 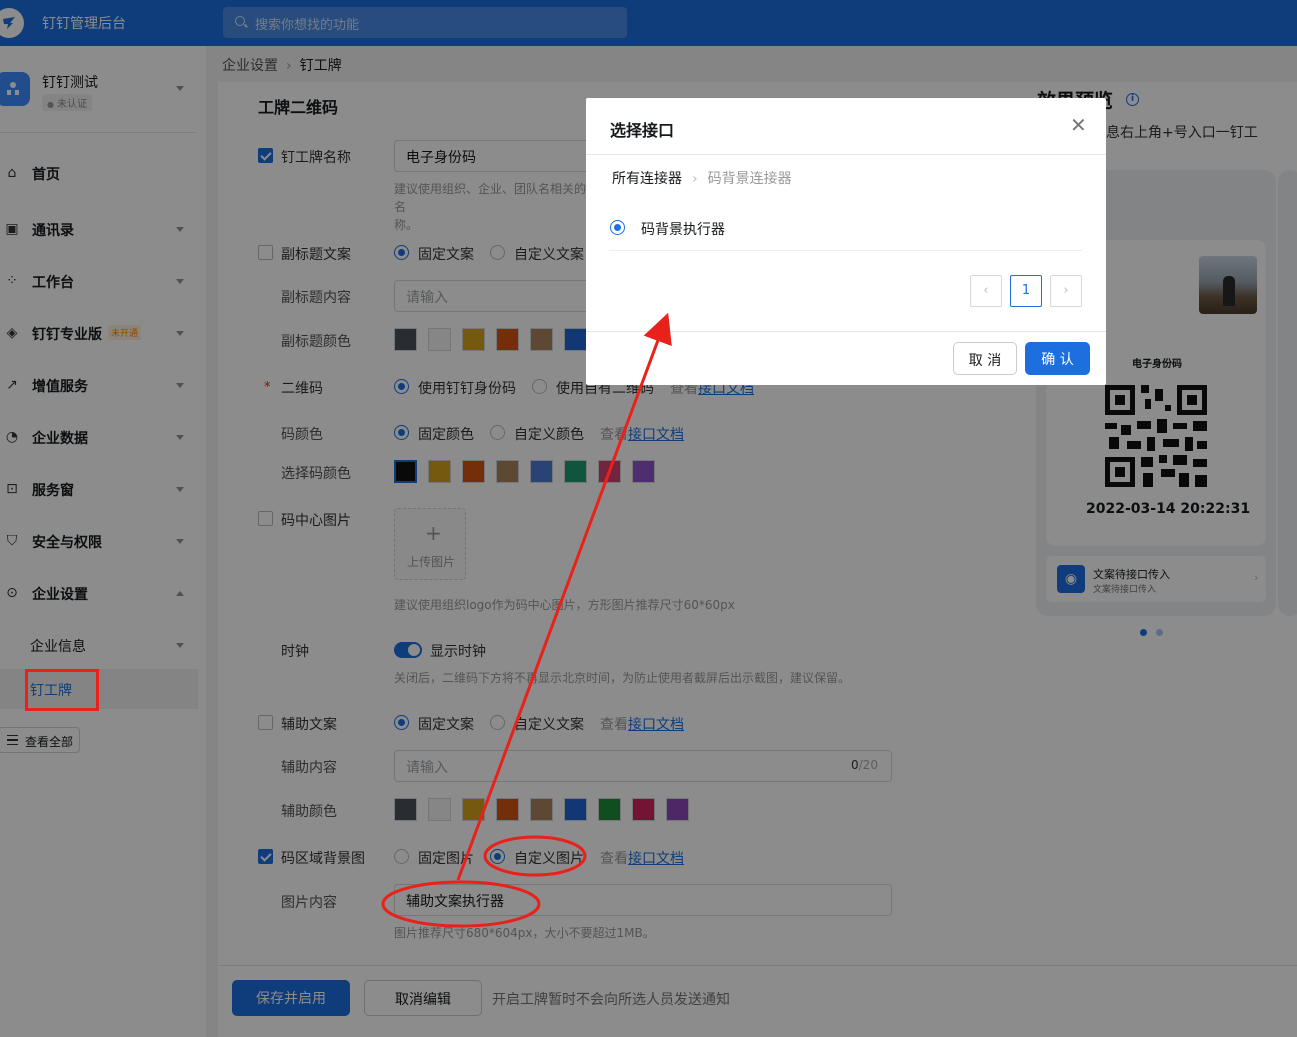 I want to click on select-interface-modal: 选择接口 ✕ 所有连接器 › 码背景连接器 码背景执行器 ‹ 1 › 取 消 确 认, so click(x=846, y=241).